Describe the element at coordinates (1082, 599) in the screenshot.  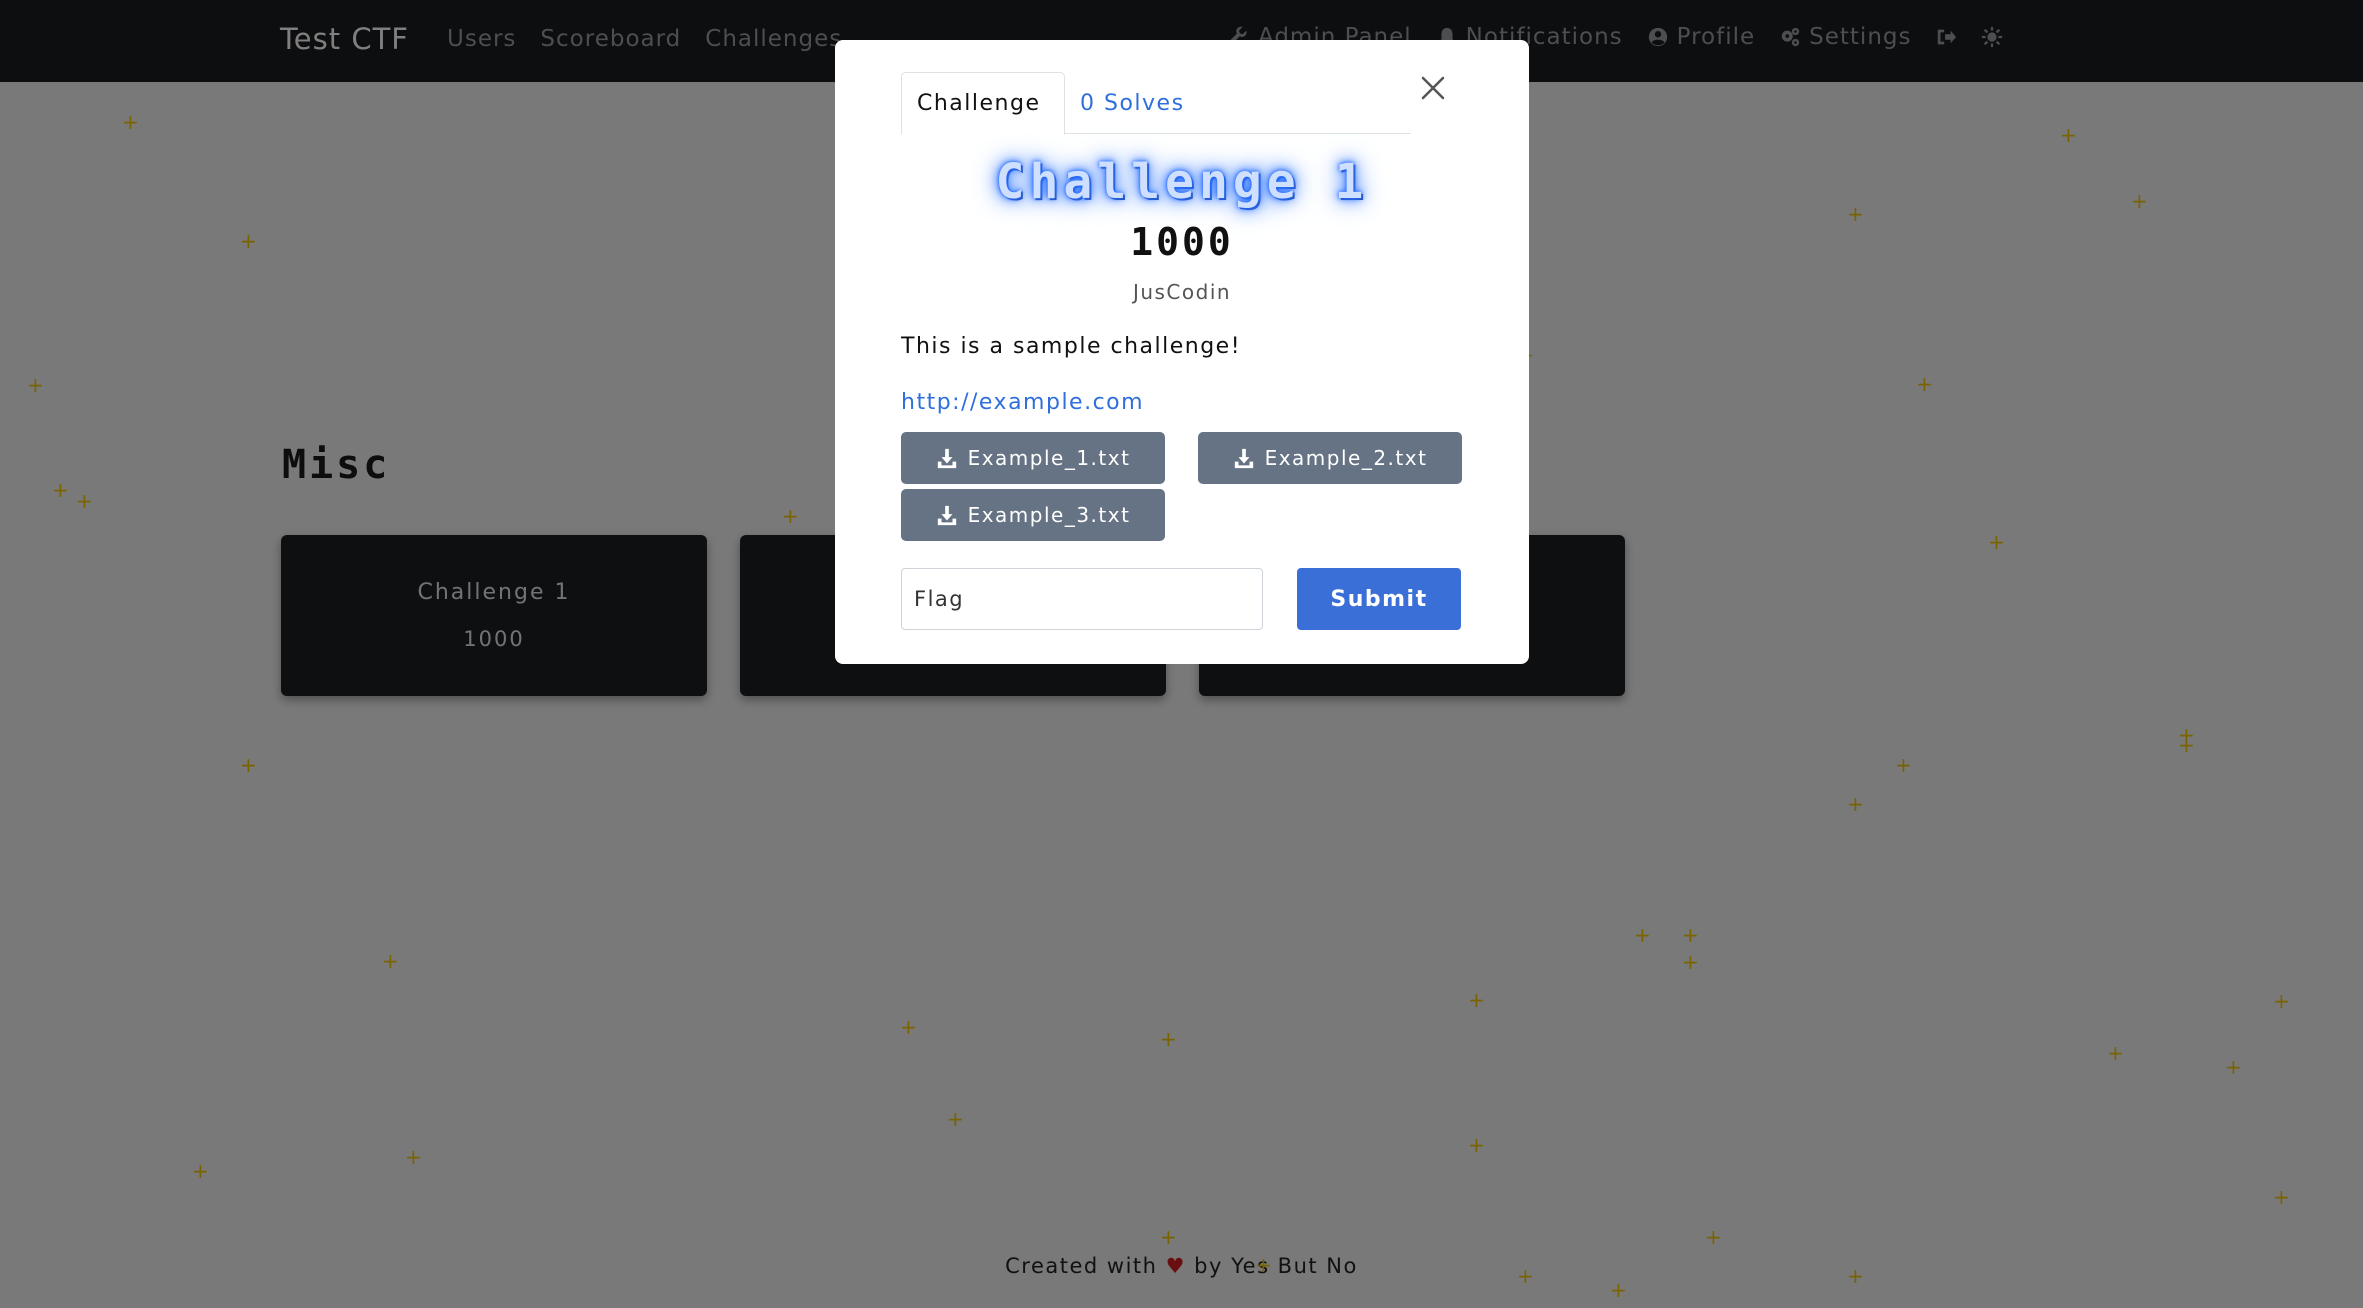
I see `flag-input` at that location.